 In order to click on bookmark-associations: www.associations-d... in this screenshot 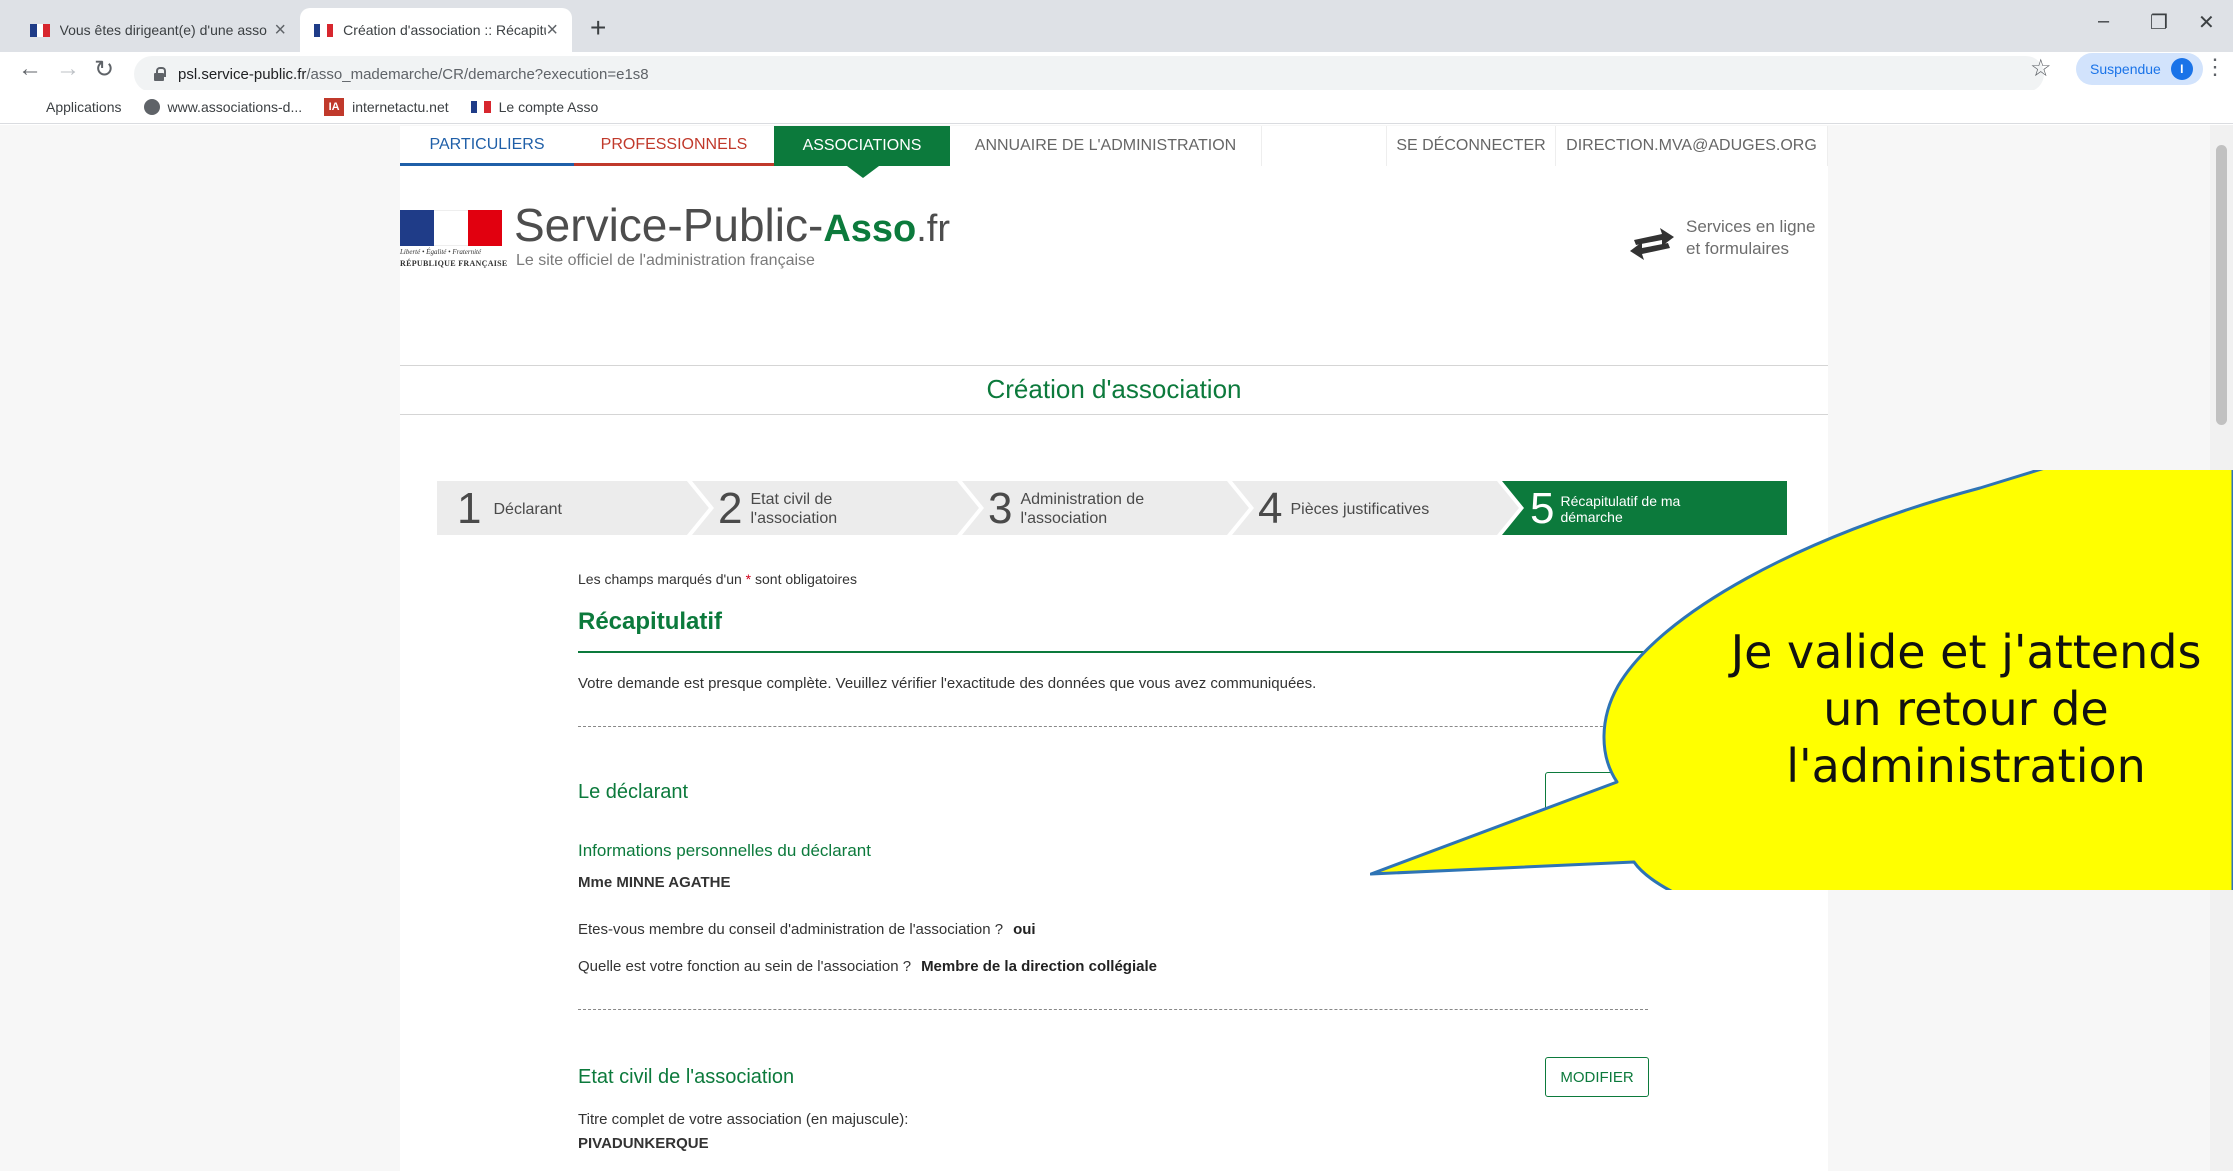, I will do `click(223, 106)`.